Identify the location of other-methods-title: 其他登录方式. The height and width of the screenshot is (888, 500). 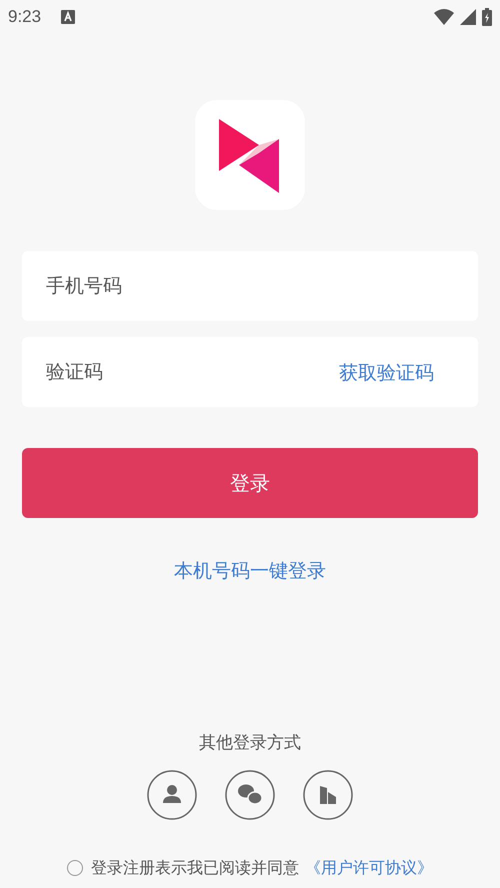
(250, 743).